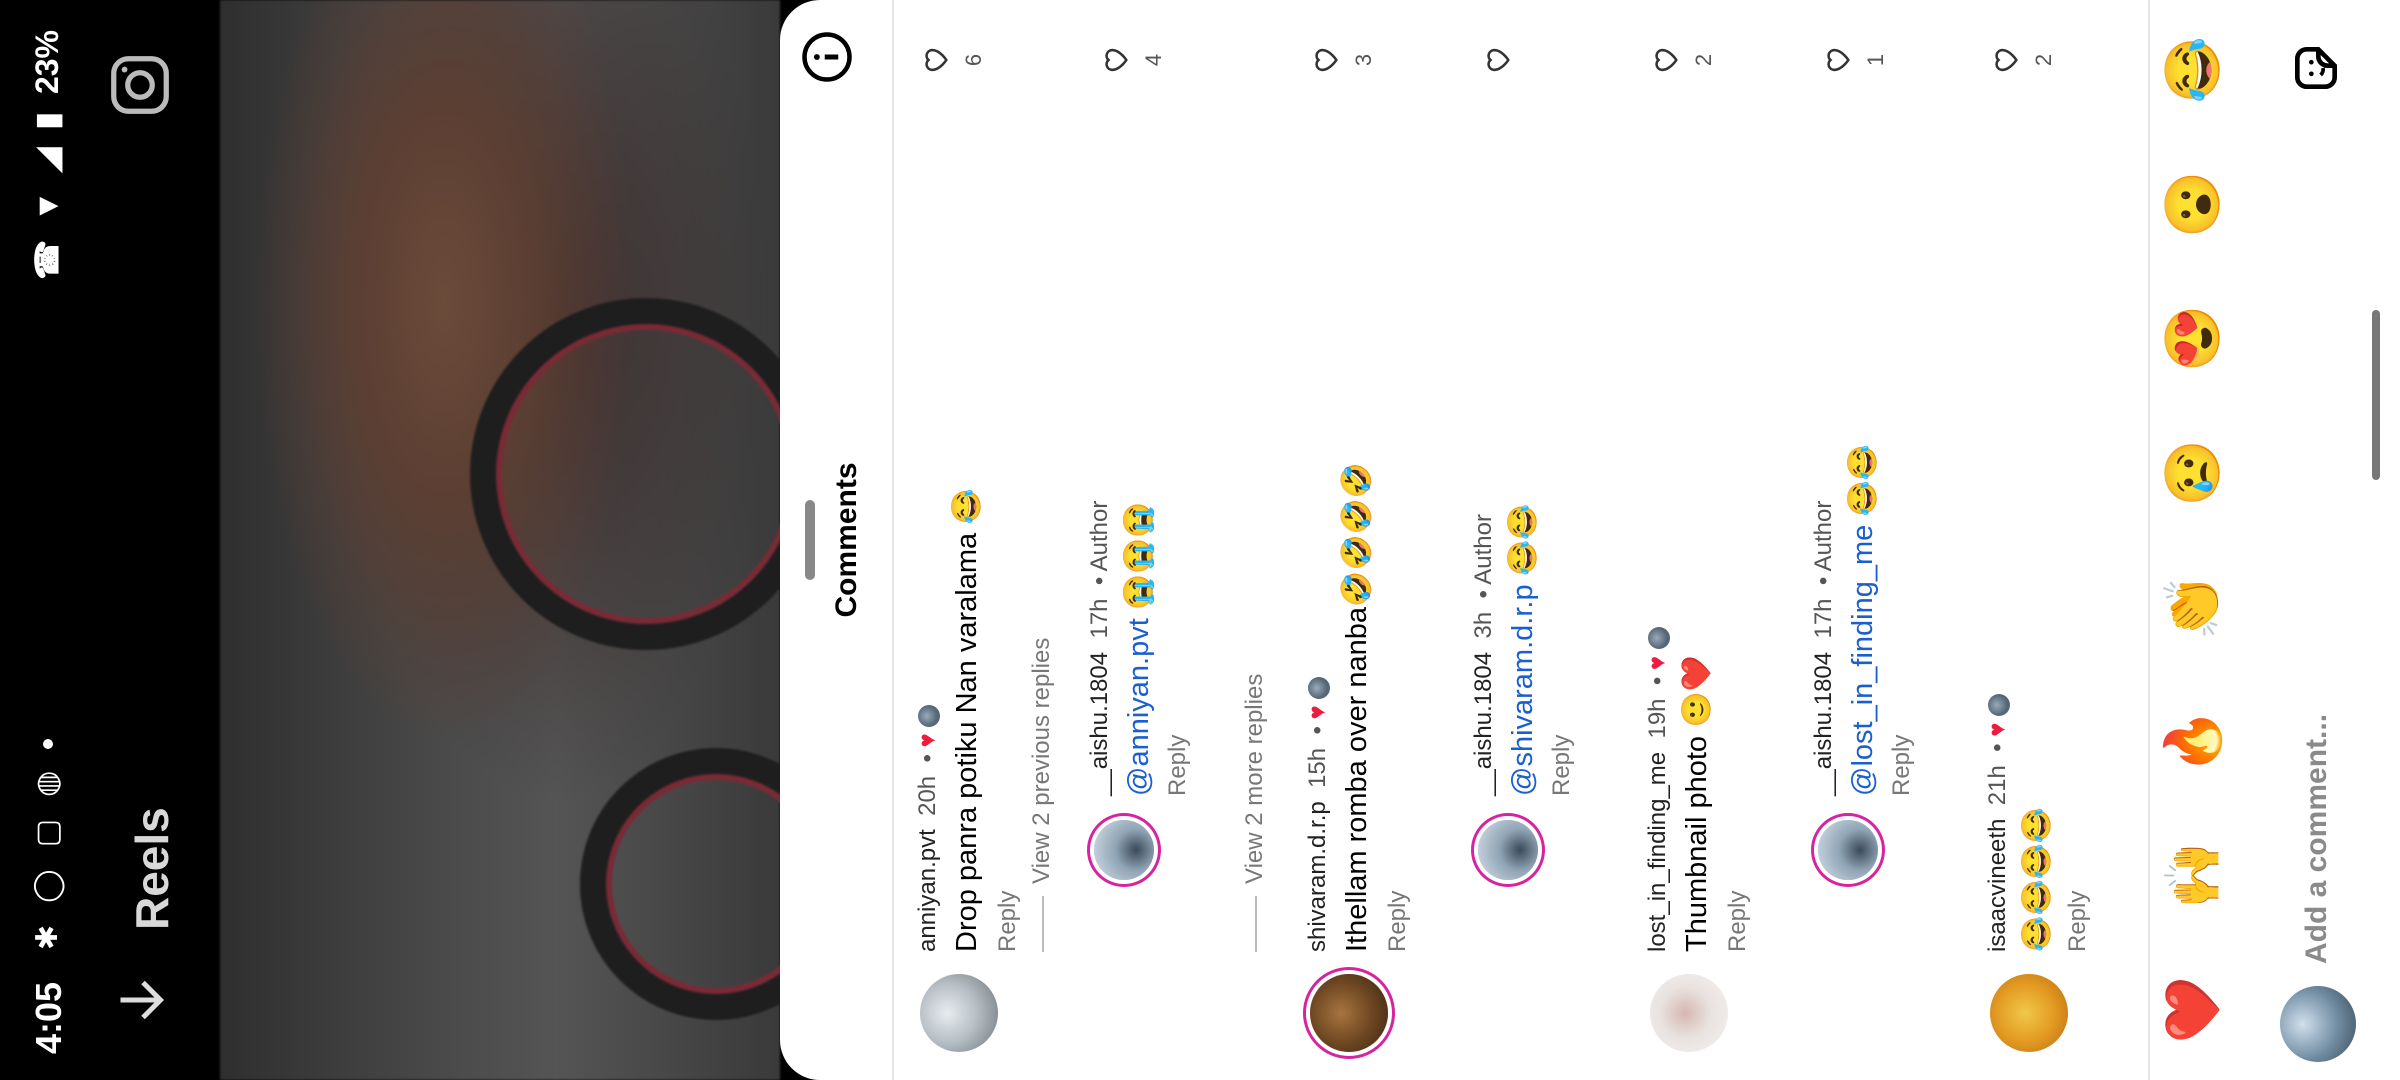 This screenshot has height=1080, width=2400. Describe the element at coordinates (1483, 625) in the screenshot. I see `comment-time: 3h` at that location.